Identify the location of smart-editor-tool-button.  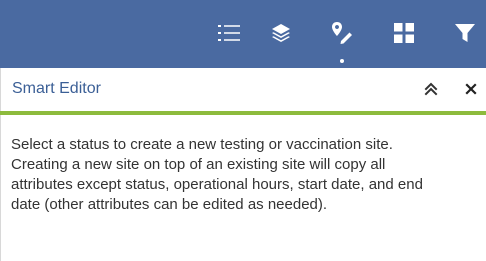
(342, 33).